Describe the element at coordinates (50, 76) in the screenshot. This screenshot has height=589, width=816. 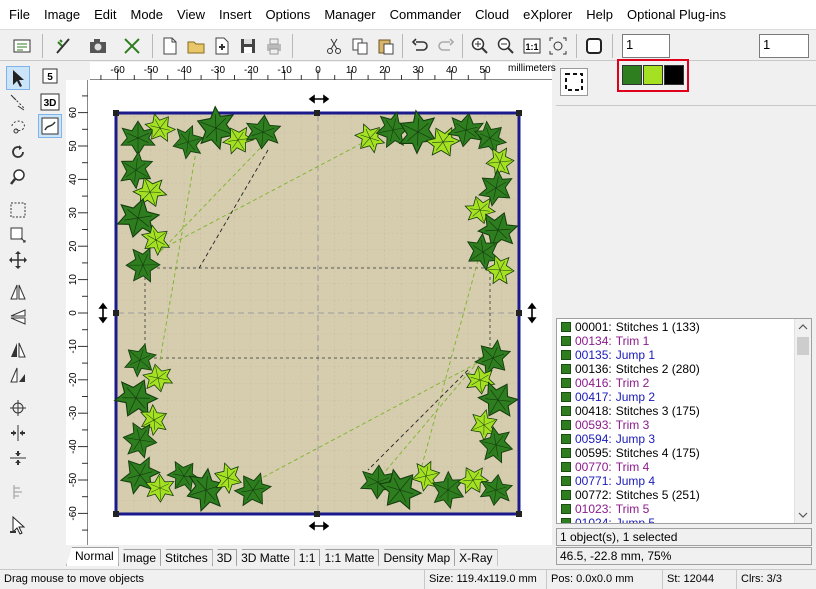
I see `sew-simulator-icon: 5` at that location.